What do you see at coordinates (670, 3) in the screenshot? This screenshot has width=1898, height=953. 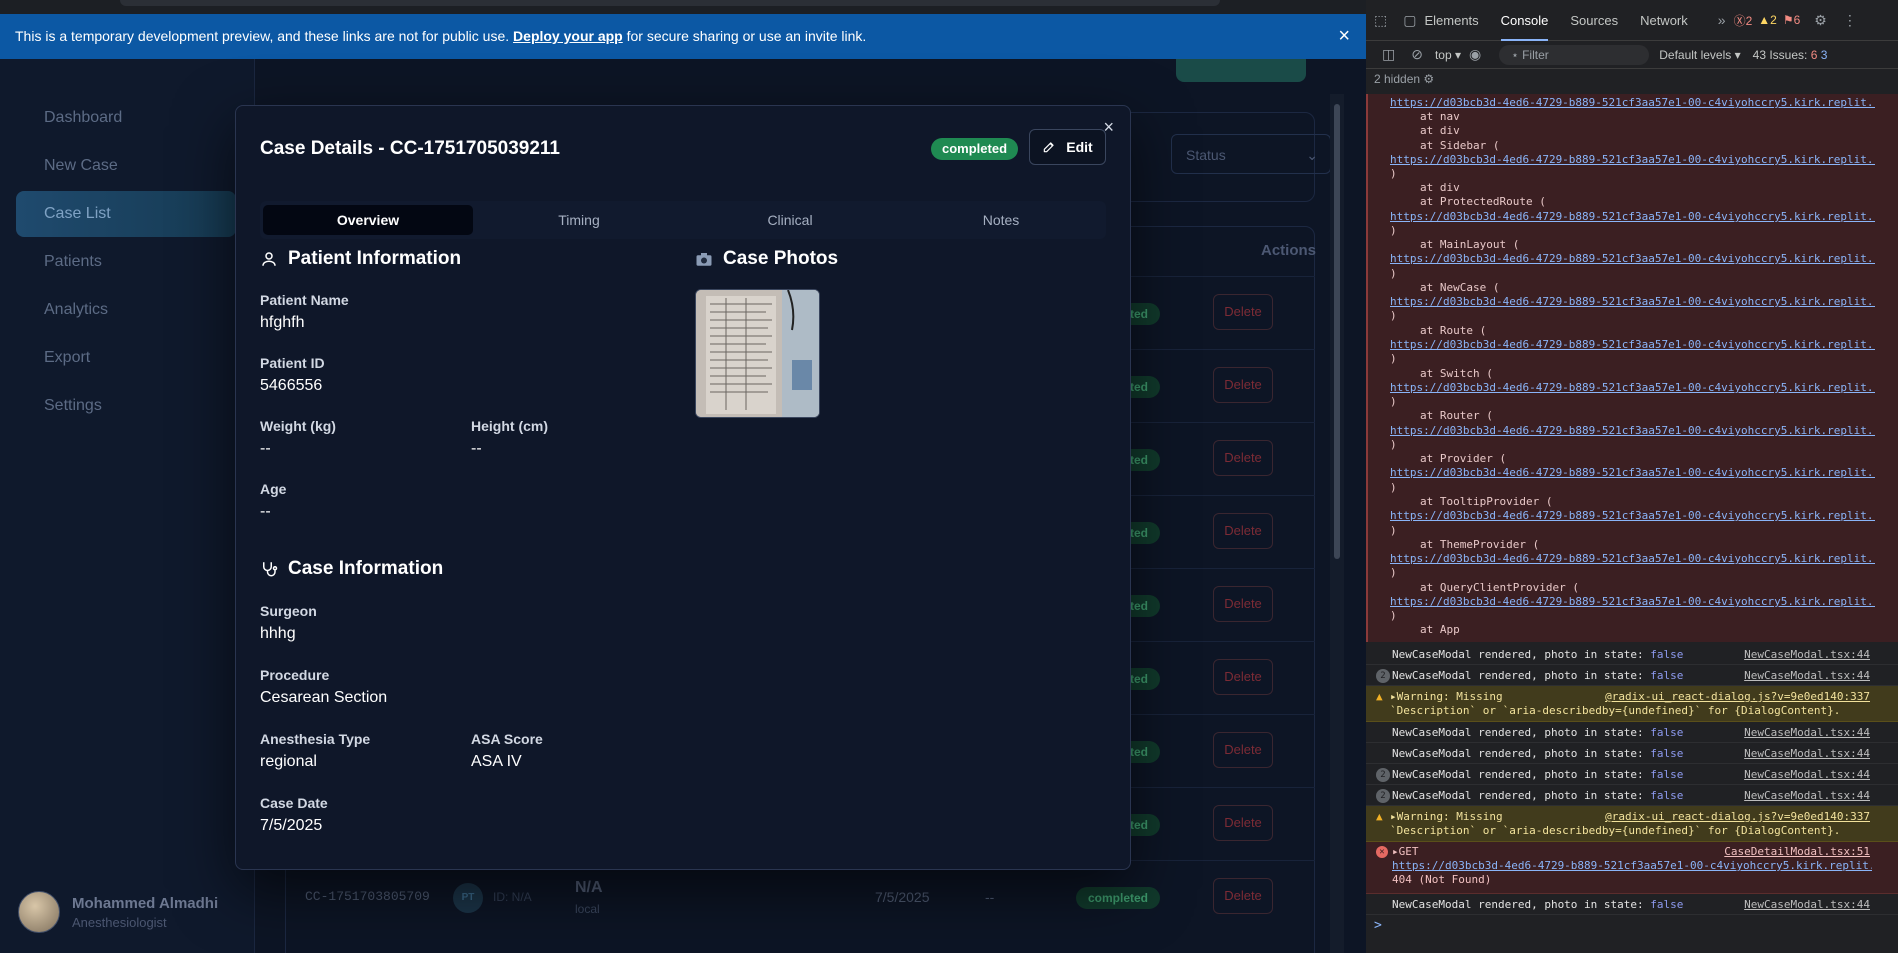 I see `address-bar` at bounding box center [670, 3].